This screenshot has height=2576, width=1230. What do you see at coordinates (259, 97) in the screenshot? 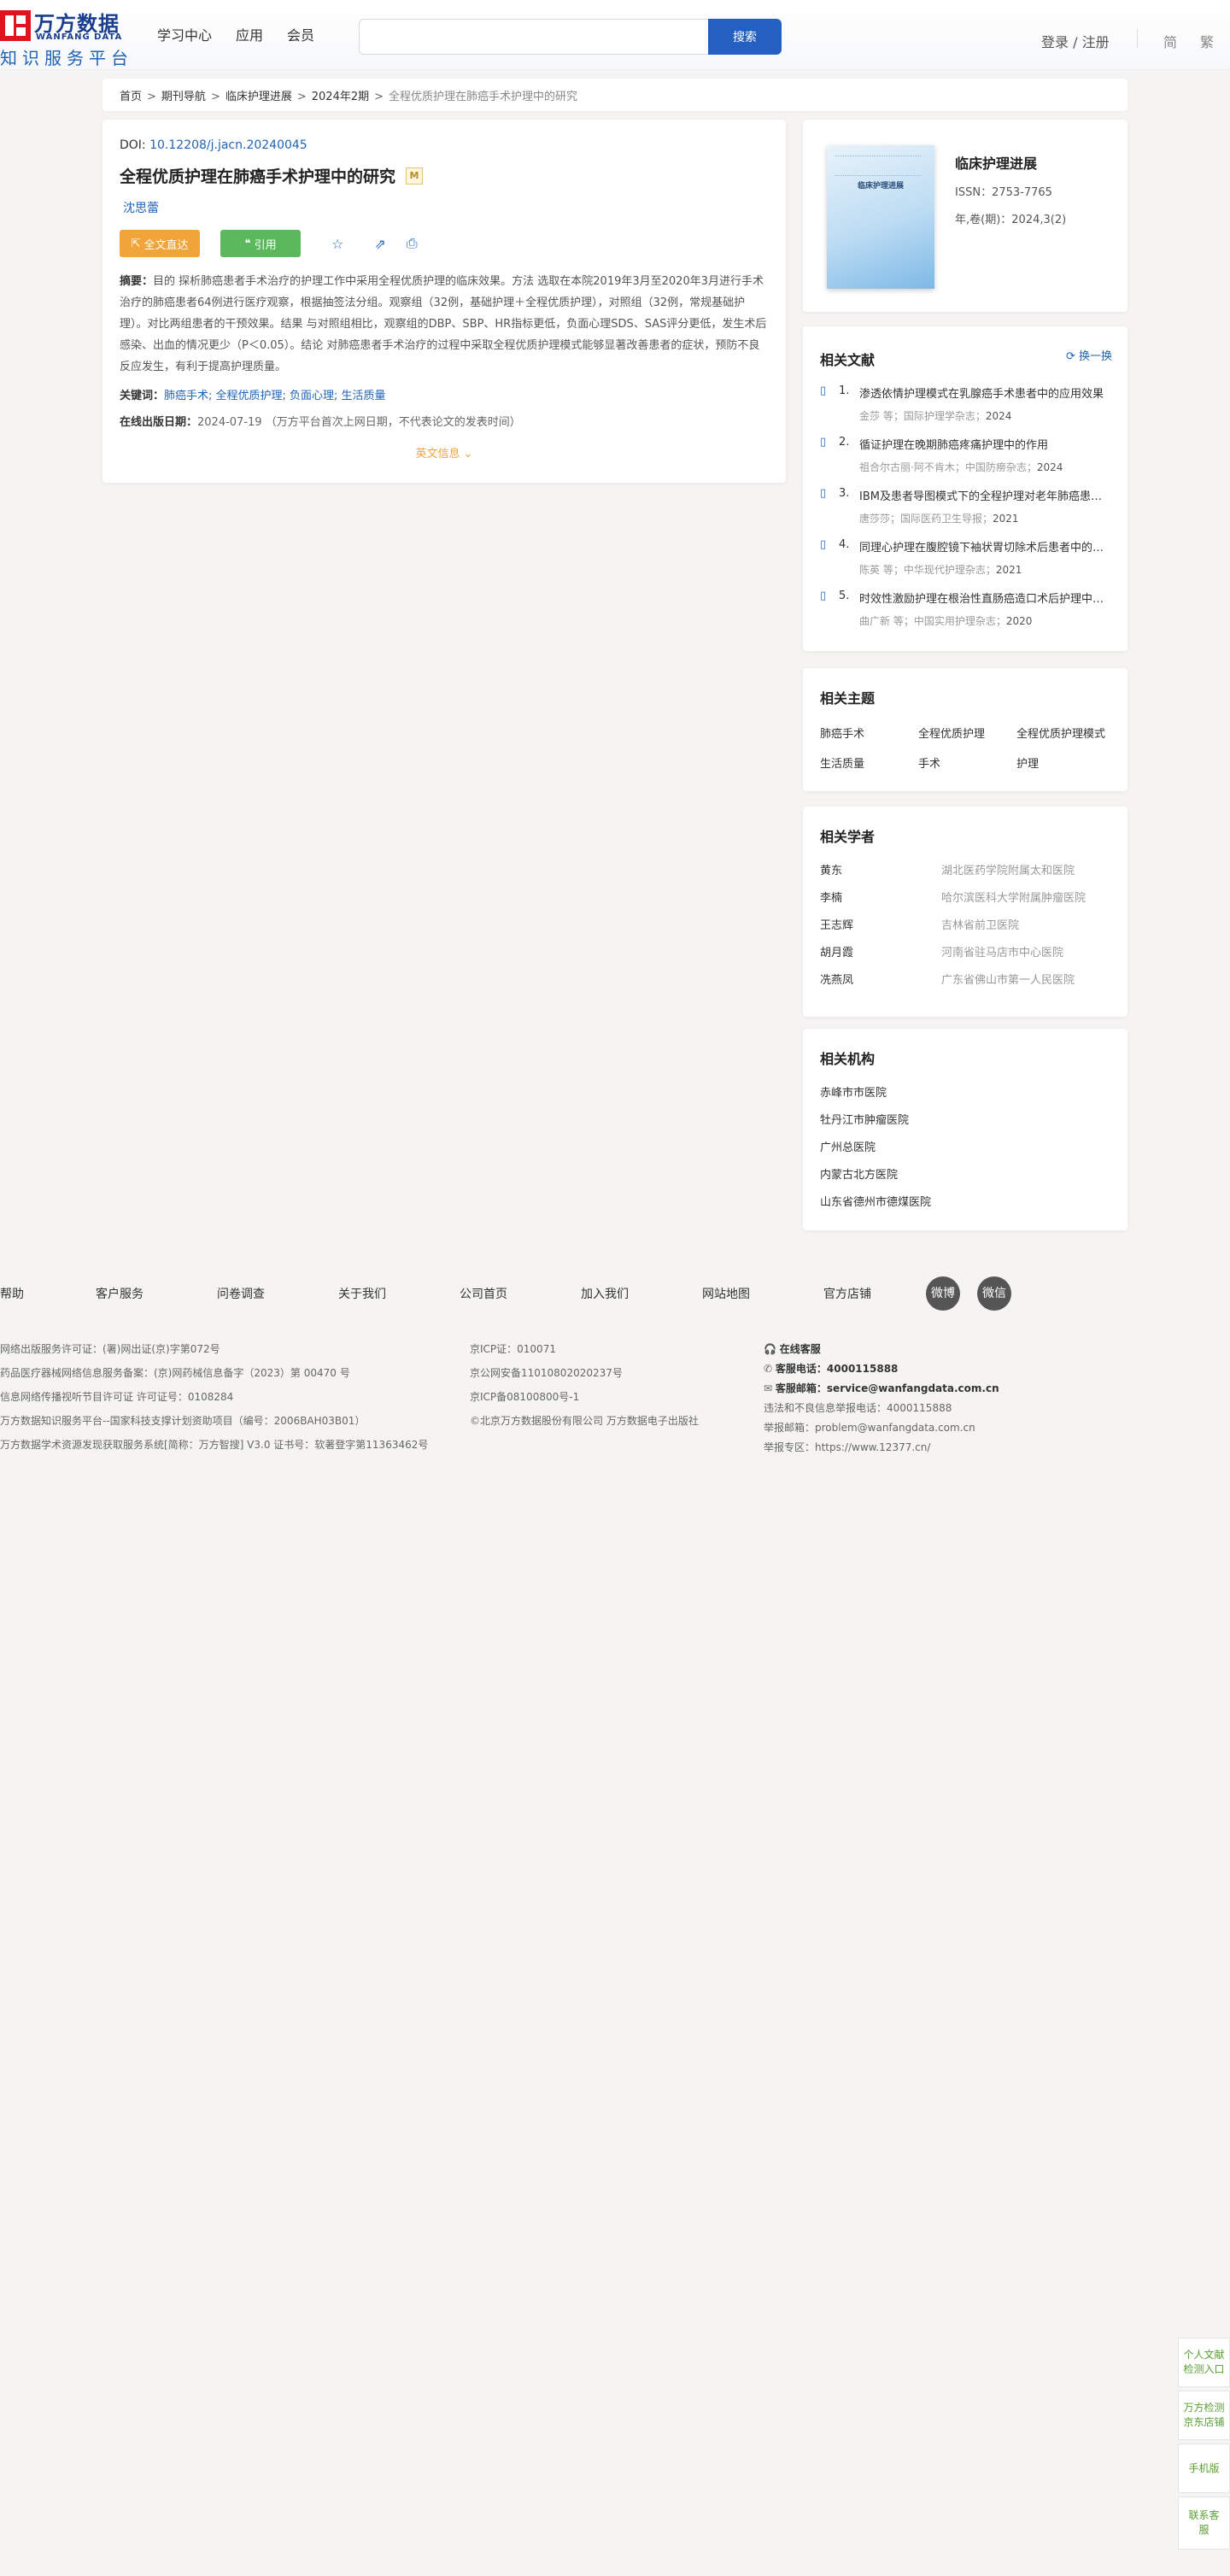
I see `breadcrumb-journal: 临床护理进展` at bounding box center [259, 97].